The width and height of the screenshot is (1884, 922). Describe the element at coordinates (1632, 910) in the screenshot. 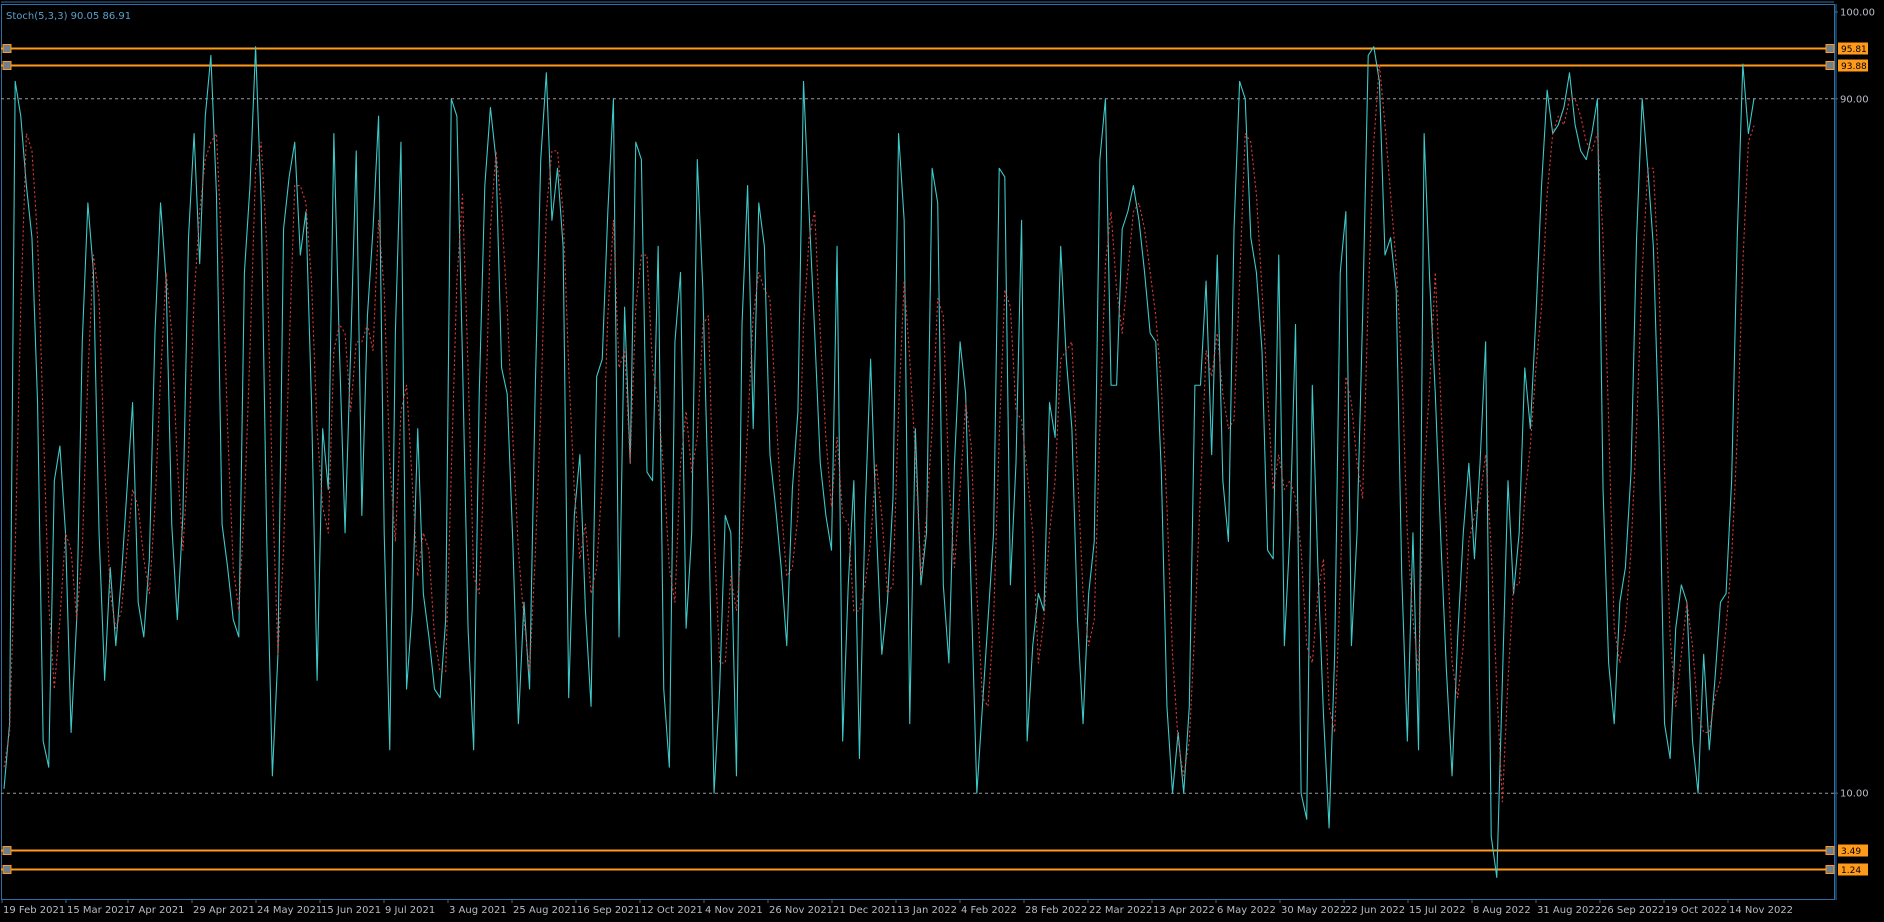

I see `x-tick-label: 26 Sep 2022` at that location.